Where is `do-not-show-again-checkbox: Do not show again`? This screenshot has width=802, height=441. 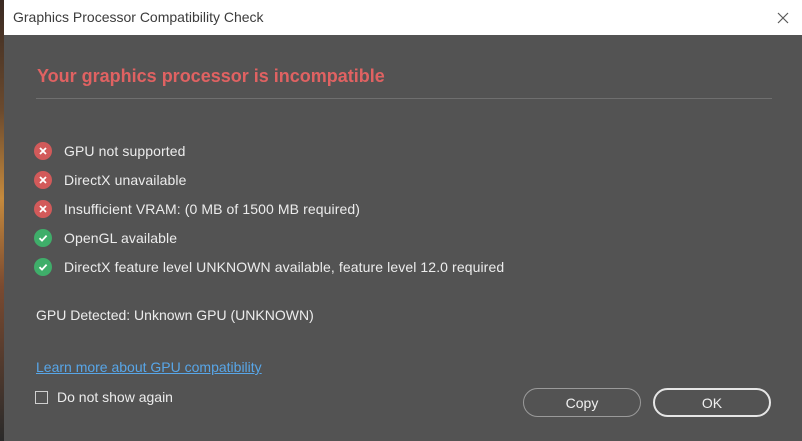 do-not-show-again-checkbox: Do not show again is located at coordinates (104, 397).